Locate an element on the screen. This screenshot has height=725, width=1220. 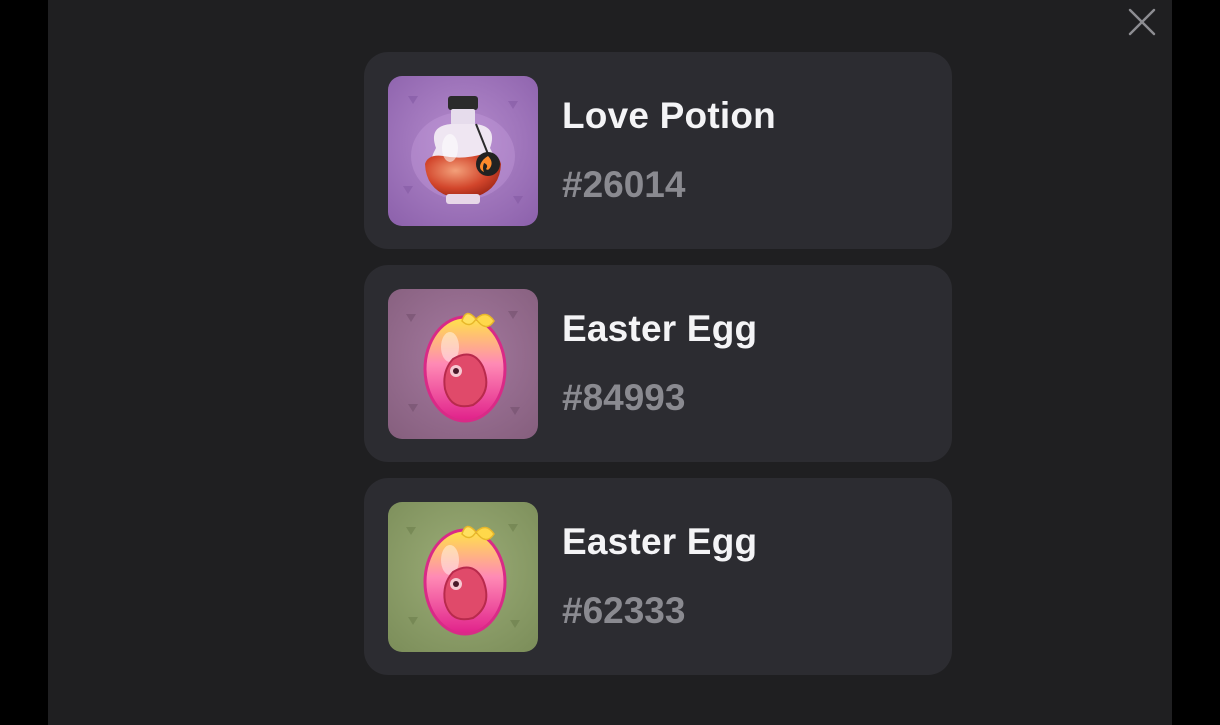
gift-card: Easter Egg #62333 is located at coordinates (658, 576).